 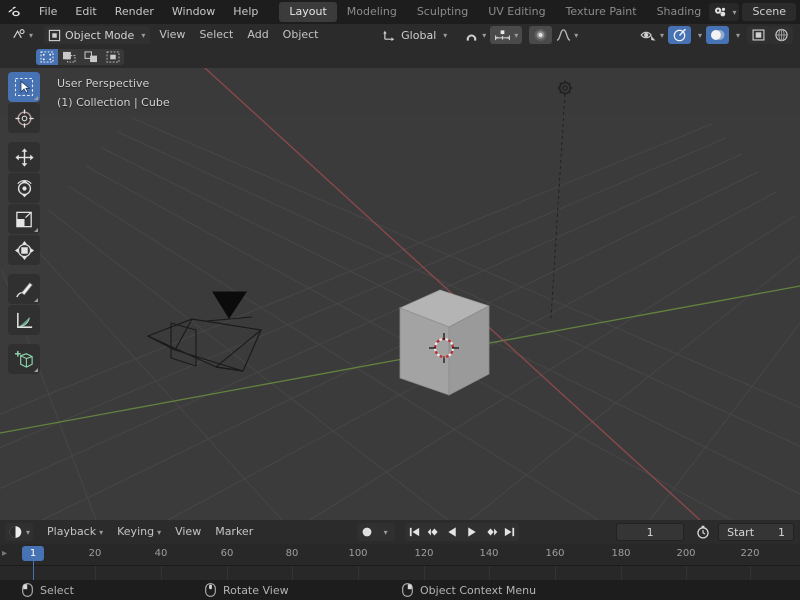 I want to click on select-mode-lasso, so click(x=113, y=57).